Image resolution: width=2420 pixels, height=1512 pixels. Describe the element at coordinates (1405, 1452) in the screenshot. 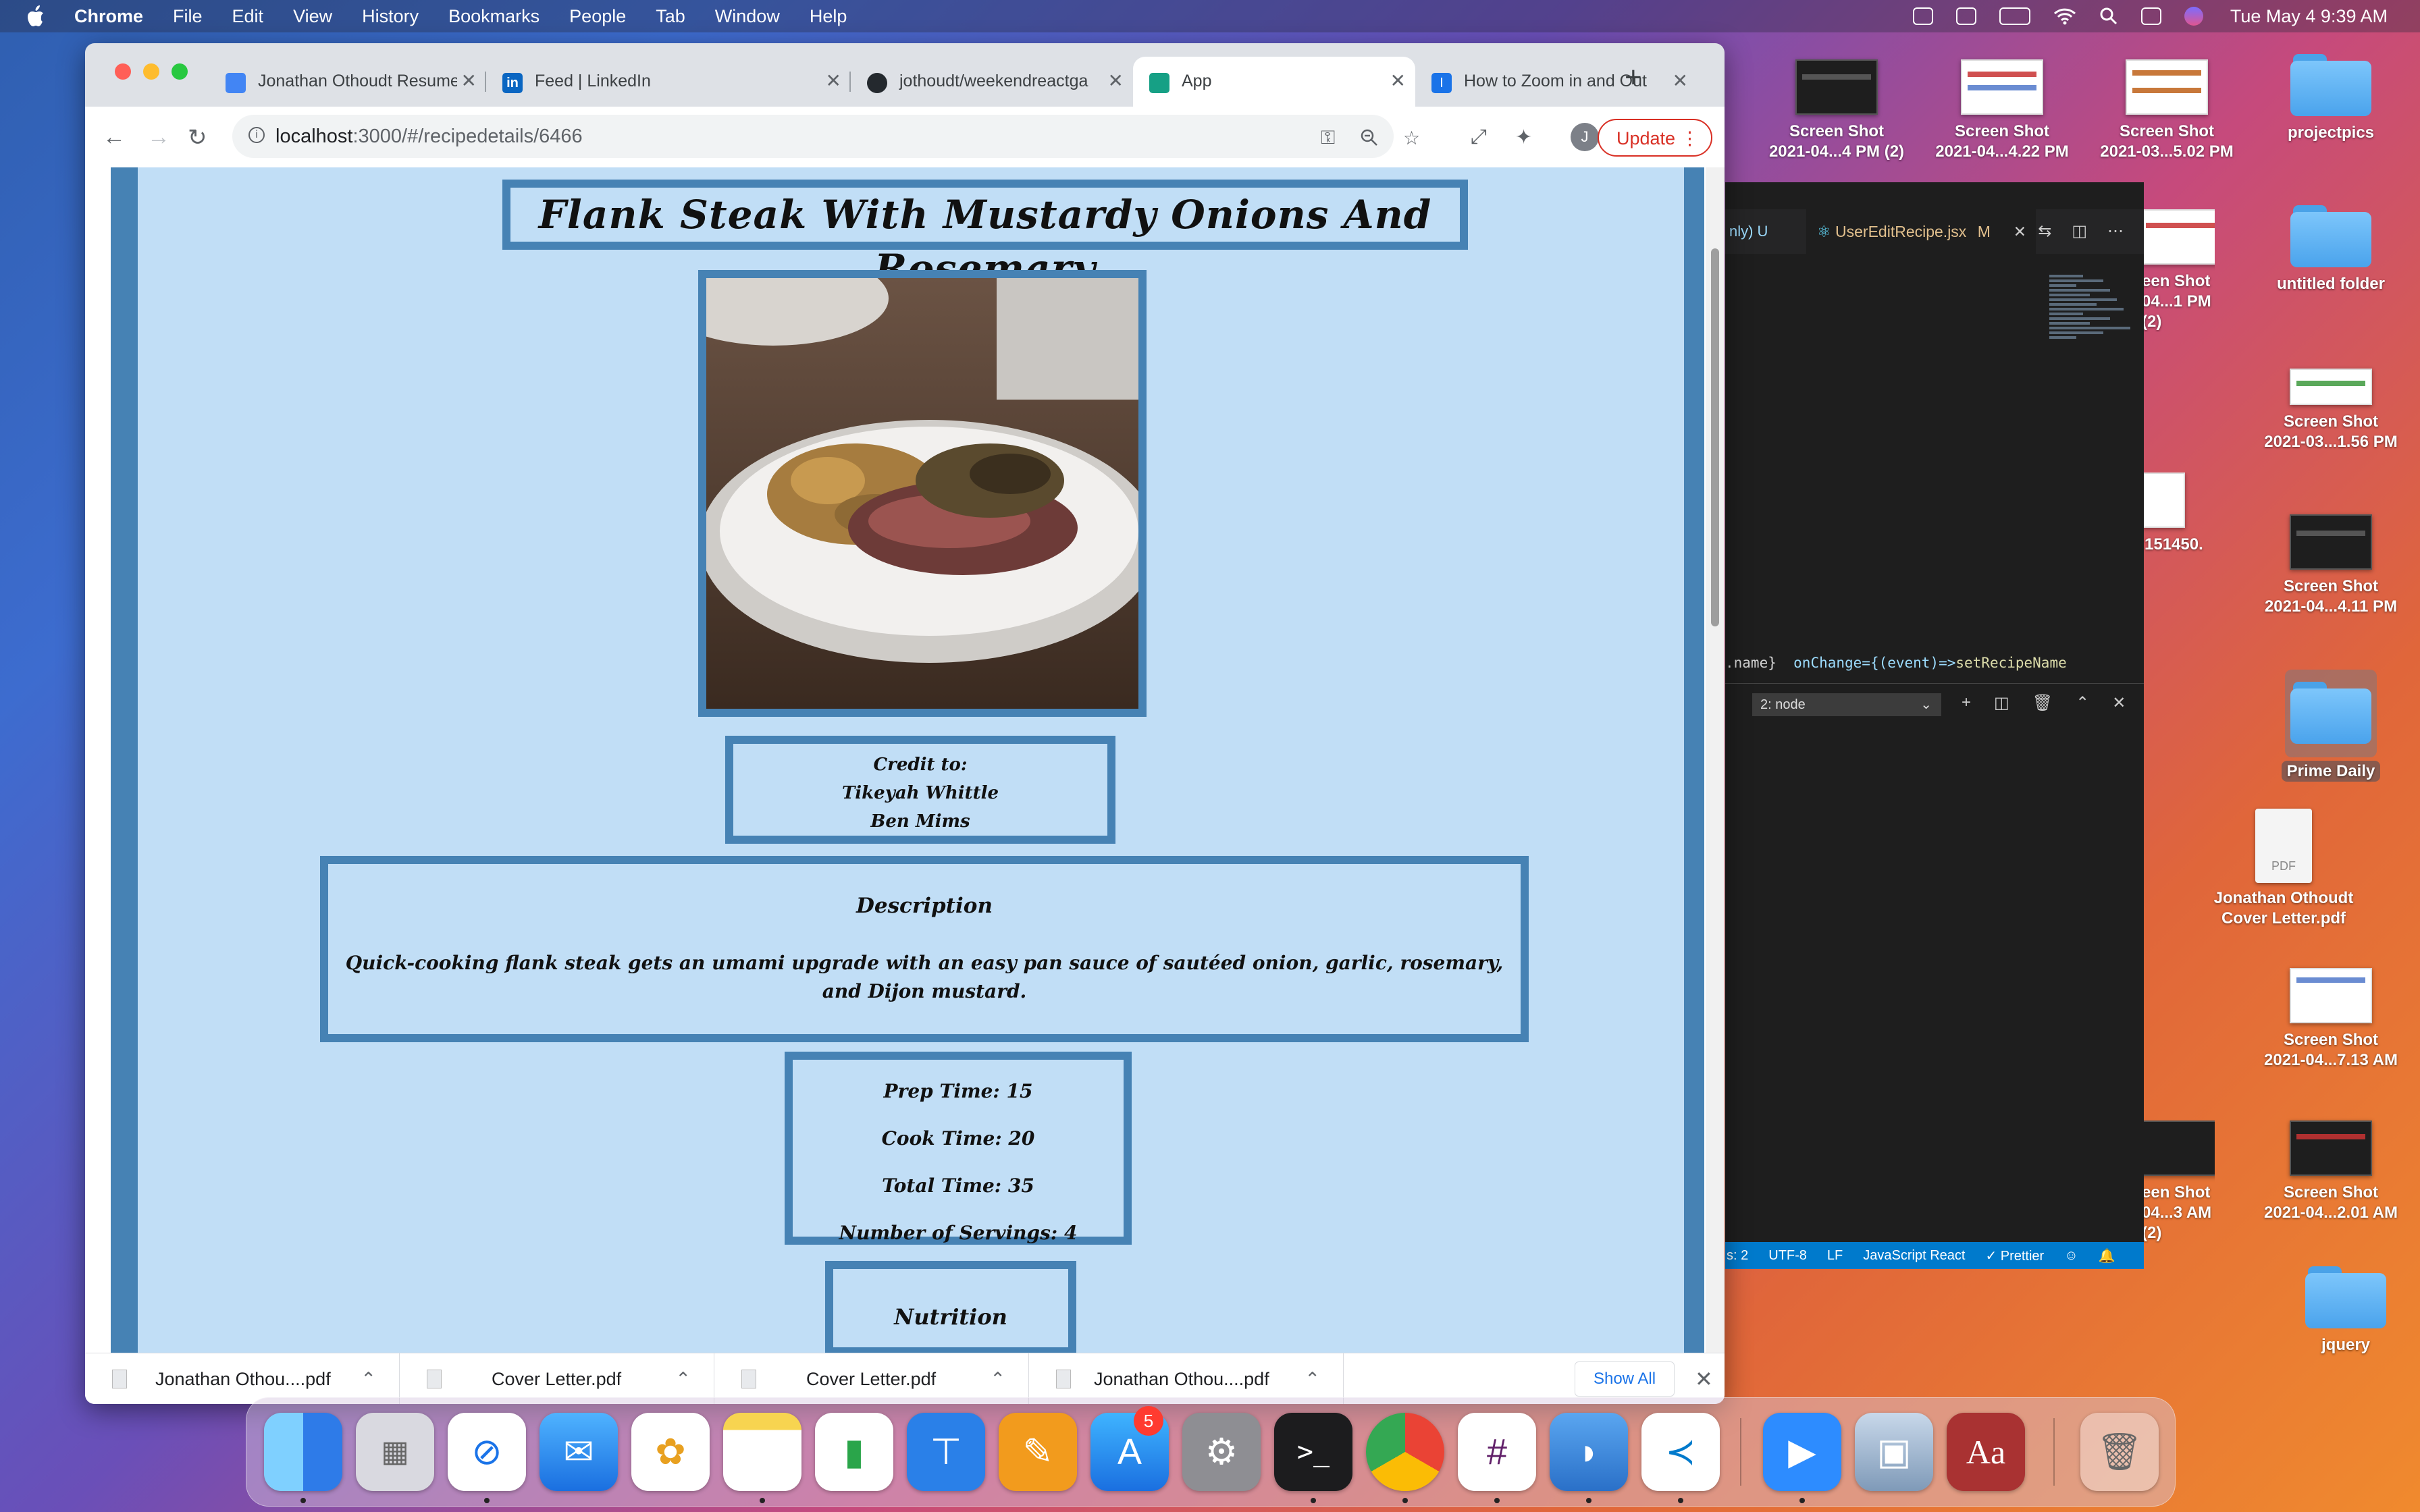

I see `chrome-icon` at that location.